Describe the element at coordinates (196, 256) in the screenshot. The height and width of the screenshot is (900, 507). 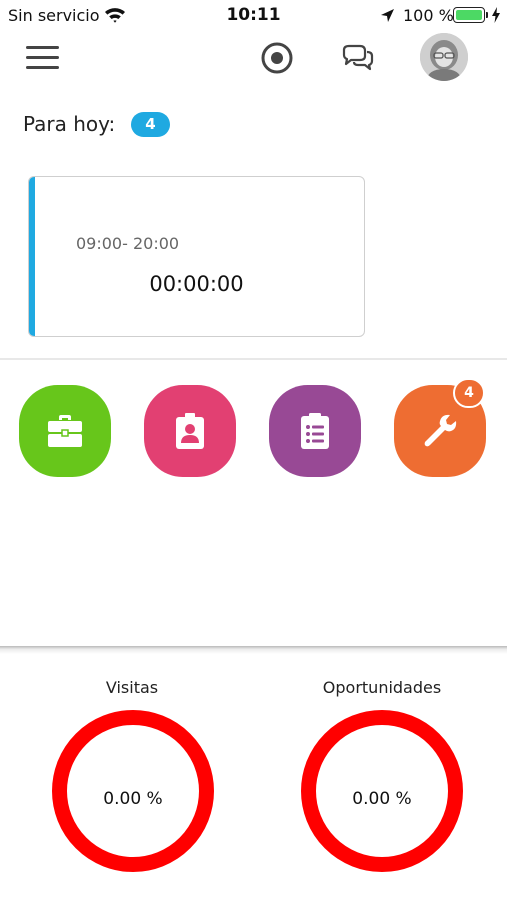
I see `shift-card: 09:00- 20:00 00:00:00` at that location.